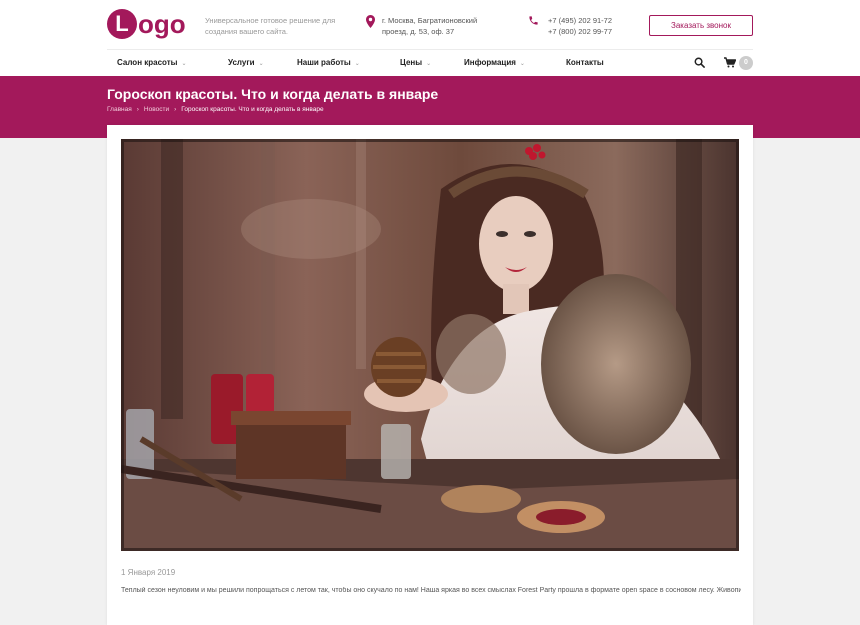 This screenshot has height=625, width=860. Describe the element at coordinates (162, 23) in the screenshot. I see `logo-text: ogo` at that location.